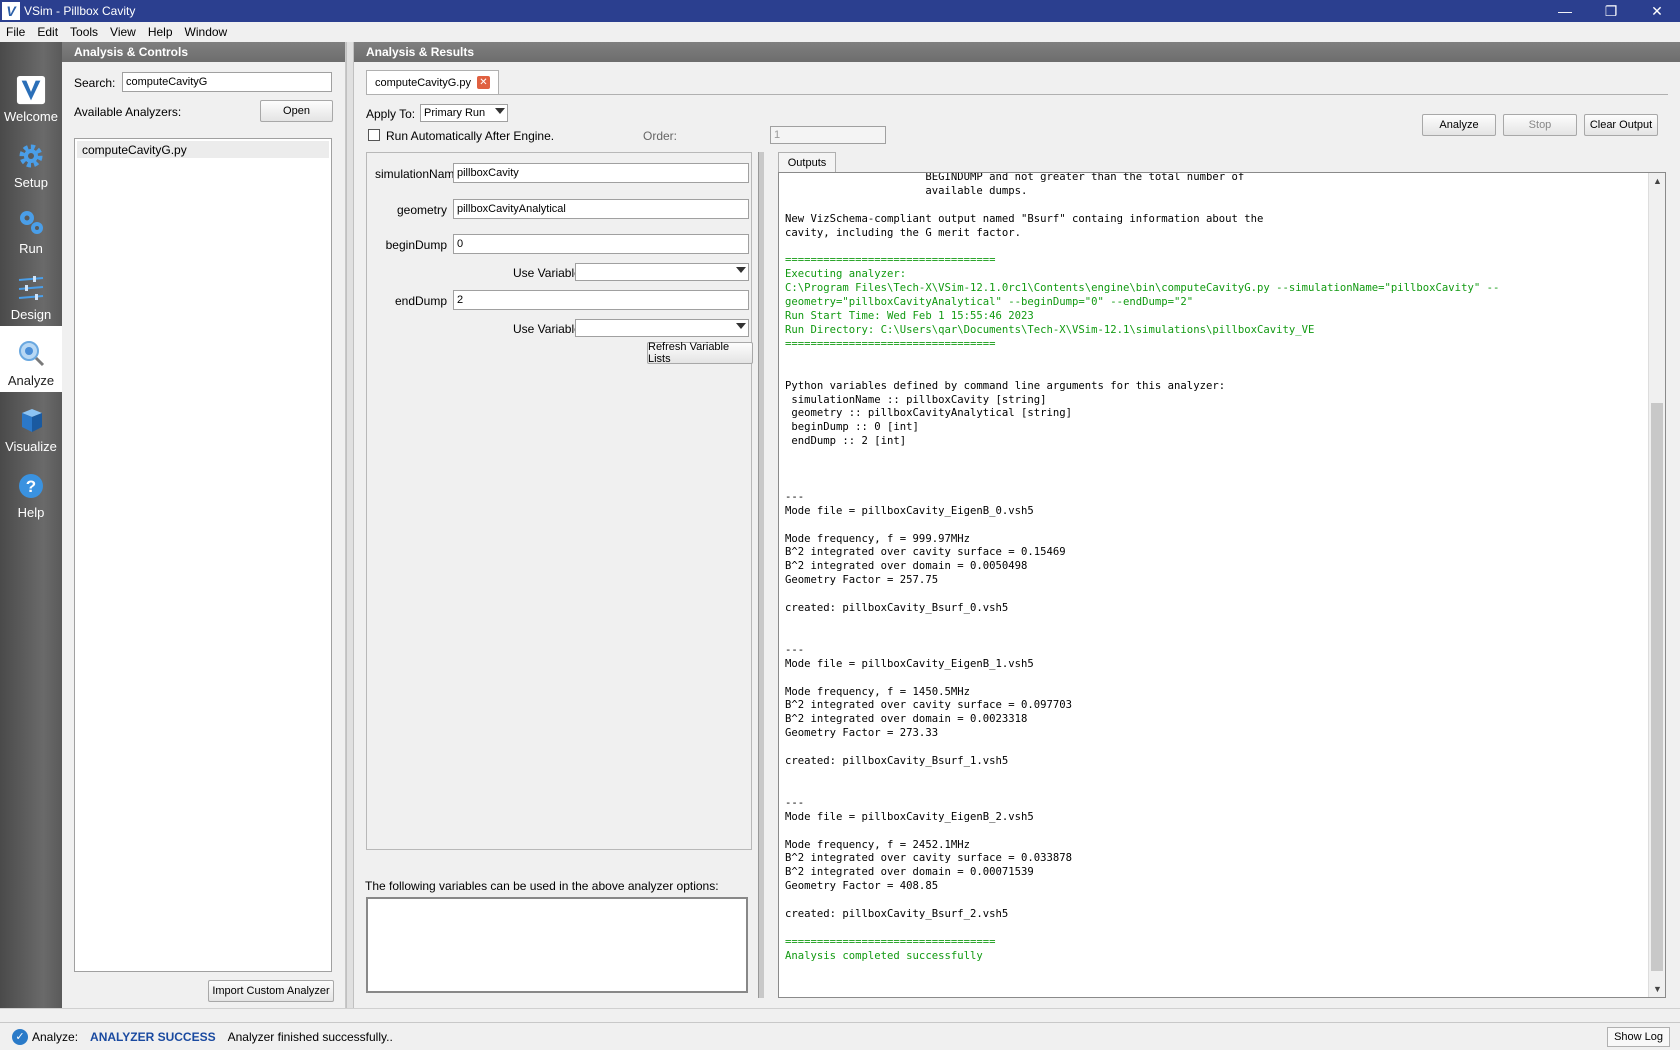 The image size is (1680, 1050). Describe the element at coordinates (846, 274) in the screenshot. I see `output-line: Executing analyzer:` at that location.